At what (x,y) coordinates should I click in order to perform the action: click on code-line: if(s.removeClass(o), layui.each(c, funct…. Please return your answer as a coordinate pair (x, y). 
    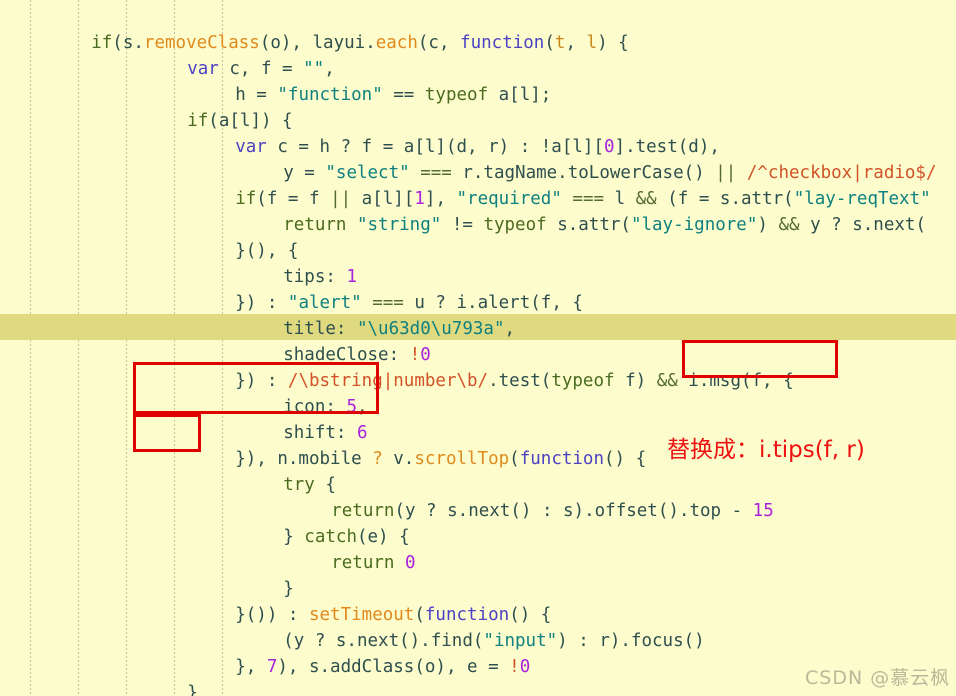
    Looking at the image, I should click on (360, 43).